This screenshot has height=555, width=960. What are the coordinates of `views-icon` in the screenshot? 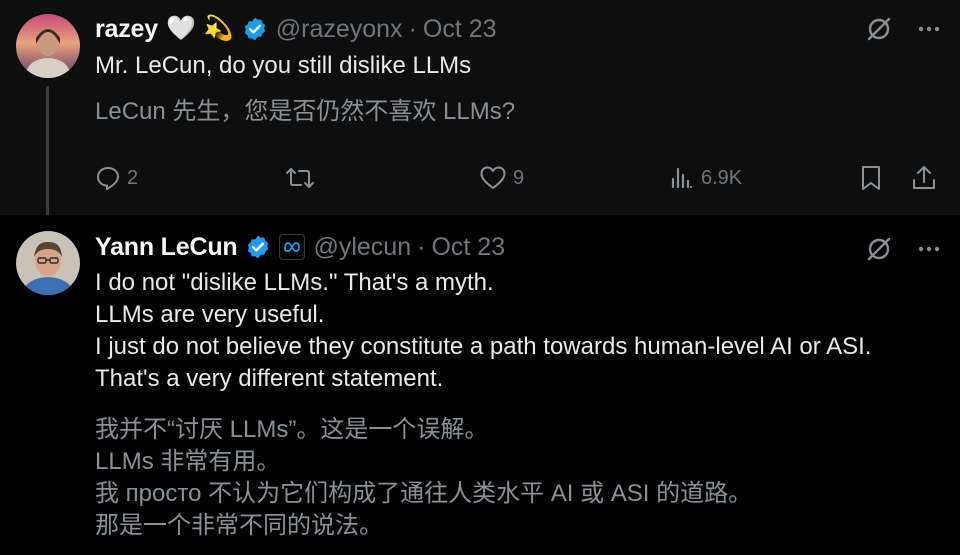 It's located at (682, 178).